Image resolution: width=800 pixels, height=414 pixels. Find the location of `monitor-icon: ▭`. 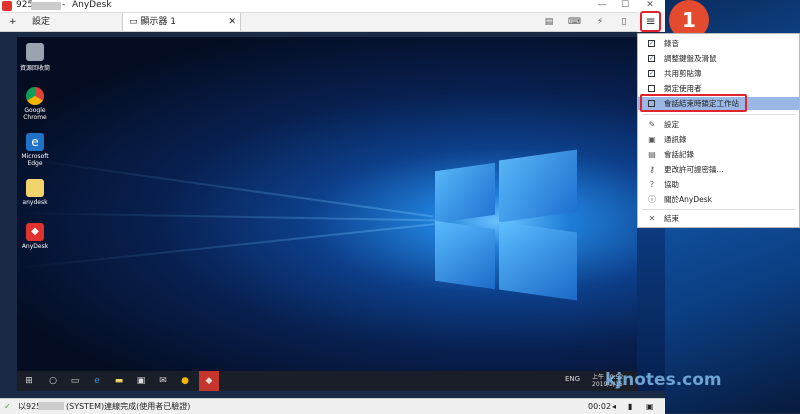

monitor-icon: ▭ is located at coordinates (135, 22).